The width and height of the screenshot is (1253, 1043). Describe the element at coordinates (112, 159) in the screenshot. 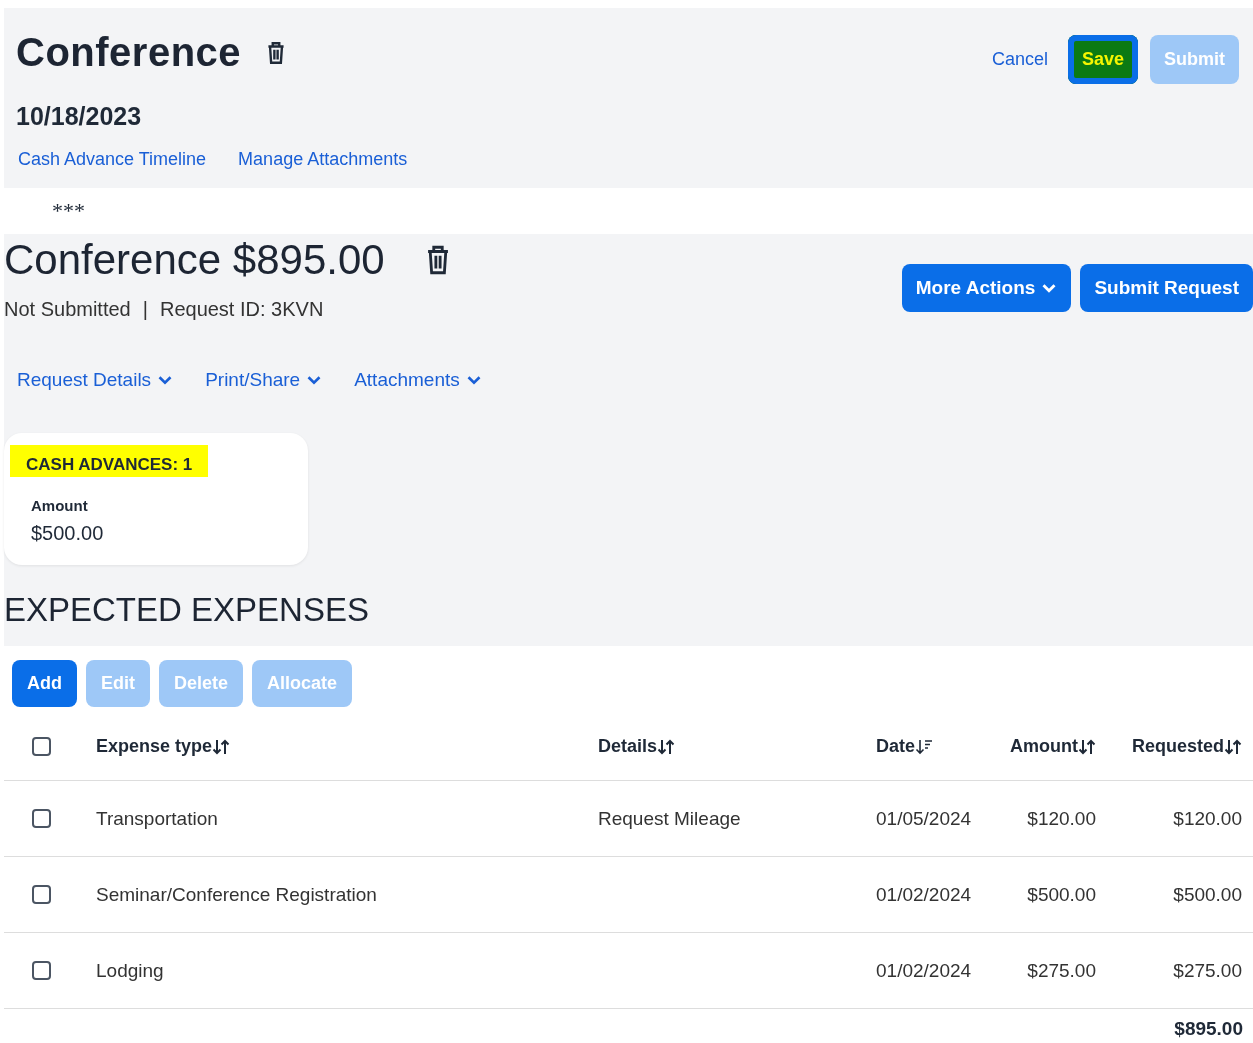

I see `header-link: Cash Advance Timeline` at that location.